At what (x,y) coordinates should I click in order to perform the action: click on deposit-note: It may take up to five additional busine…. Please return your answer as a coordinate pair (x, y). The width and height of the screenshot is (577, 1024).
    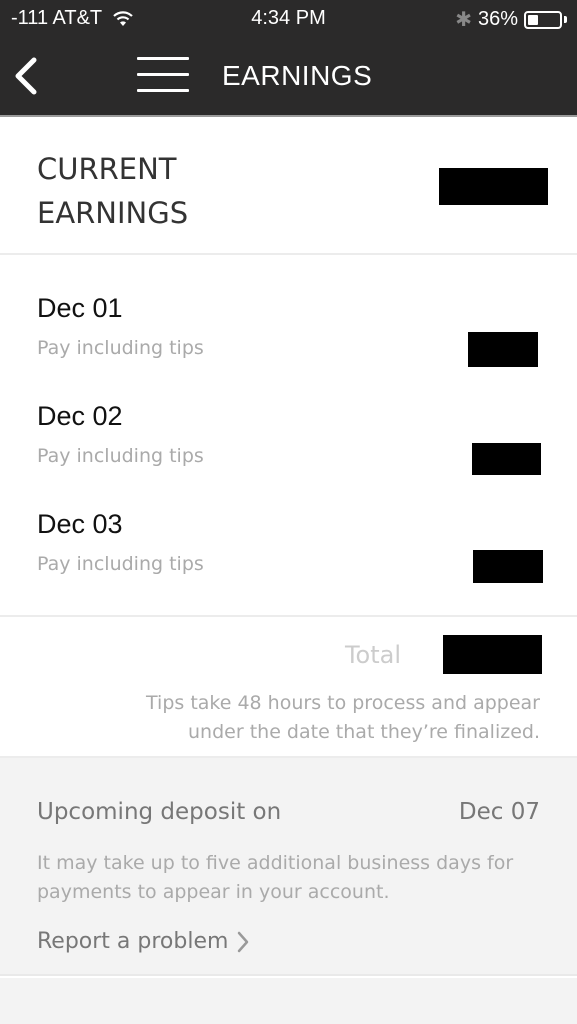
    Looking at the image, I should click on (275, 877).